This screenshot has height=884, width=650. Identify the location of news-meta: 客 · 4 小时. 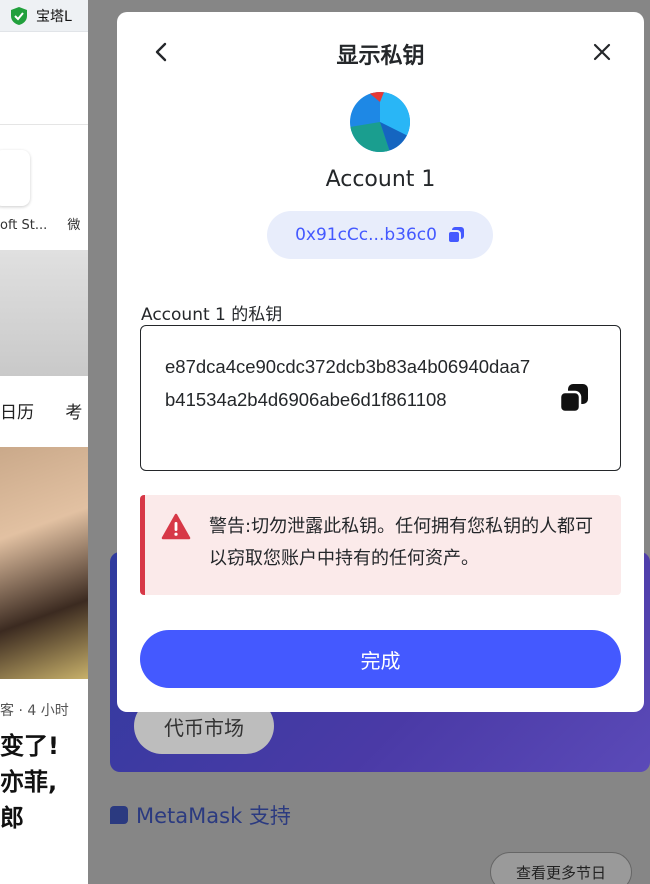
(34, 711).